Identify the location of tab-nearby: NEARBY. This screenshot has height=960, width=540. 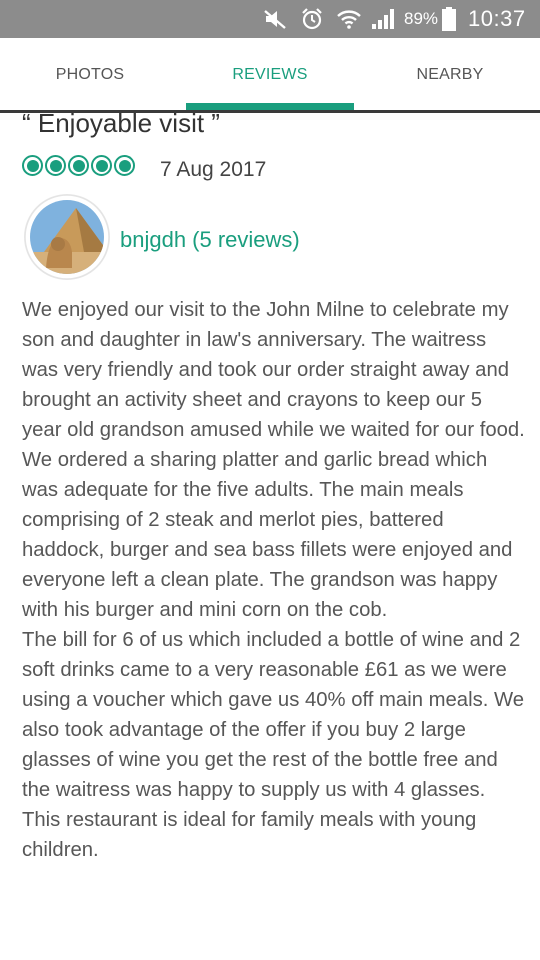
(450, 74).